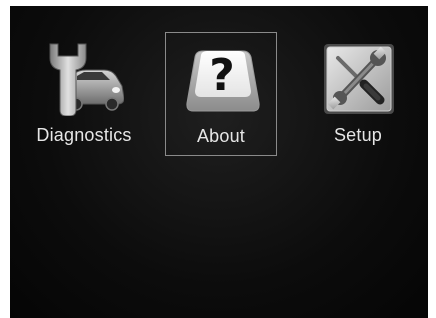  Describe the element at coordinates (86, 79) in the screenshot. I see `car-wrench-icon` at that location.